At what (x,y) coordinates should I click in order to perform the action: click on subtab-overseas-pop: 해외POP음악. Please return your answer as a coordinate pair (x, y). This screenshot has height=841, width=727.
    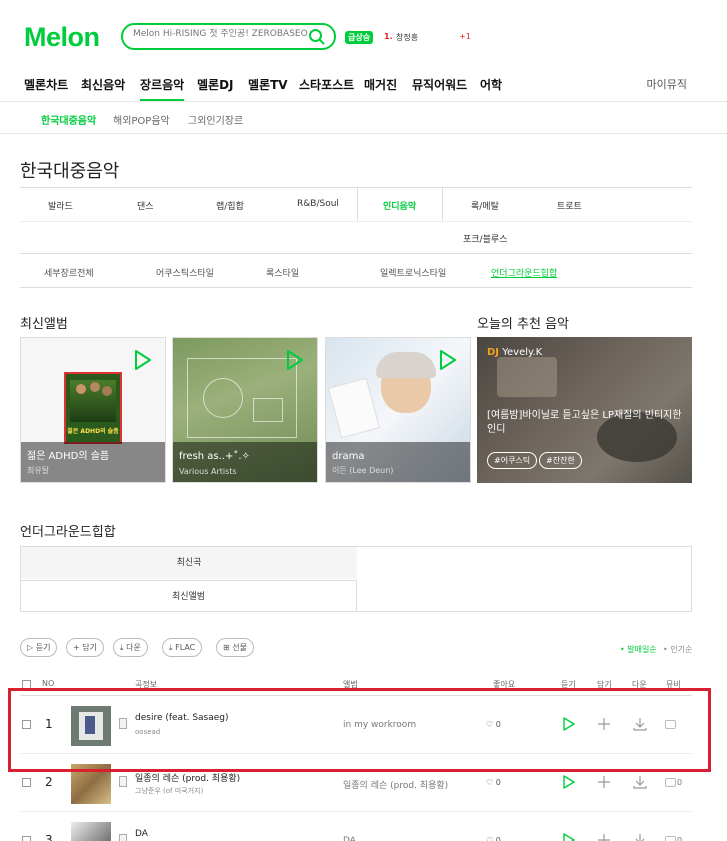
    Looking at the image, I should click on (141, 119).